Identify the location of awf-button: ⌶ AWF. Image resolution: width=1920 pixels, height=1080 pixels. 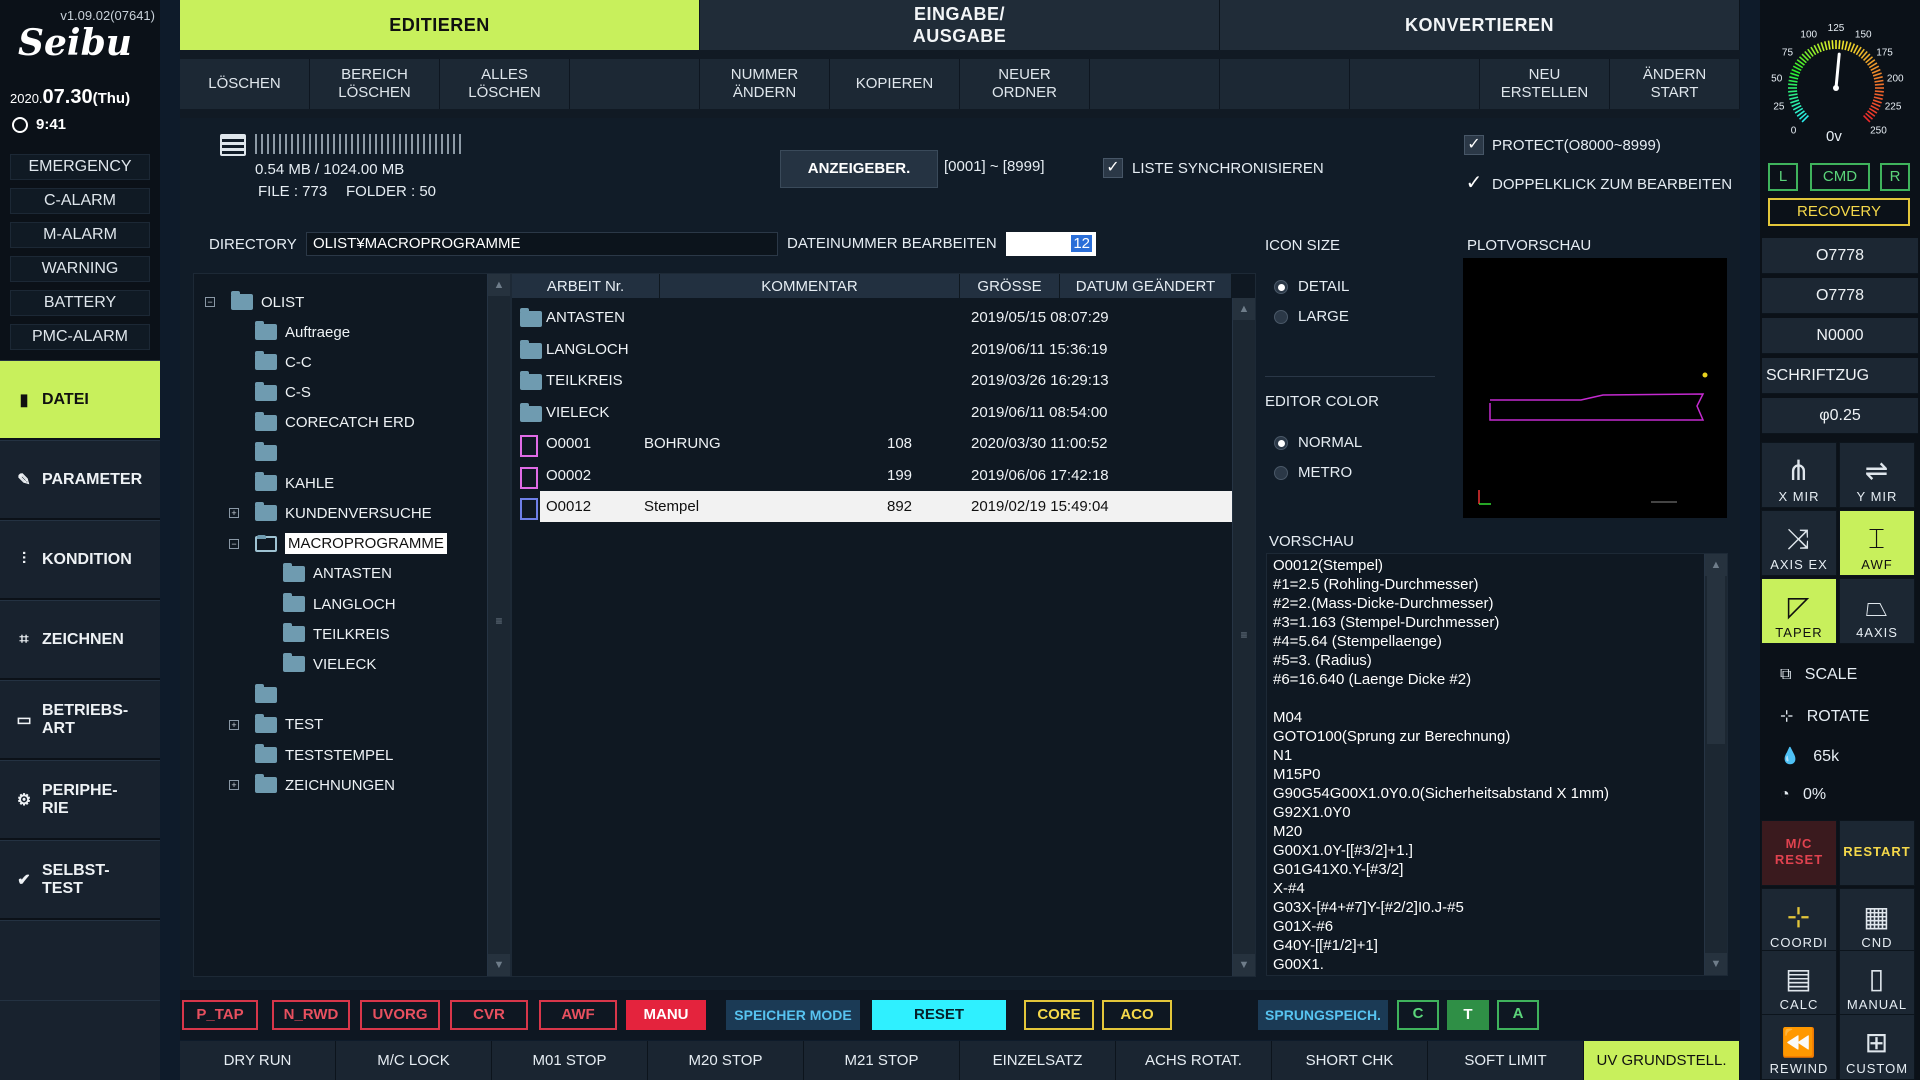
(1877, 543).